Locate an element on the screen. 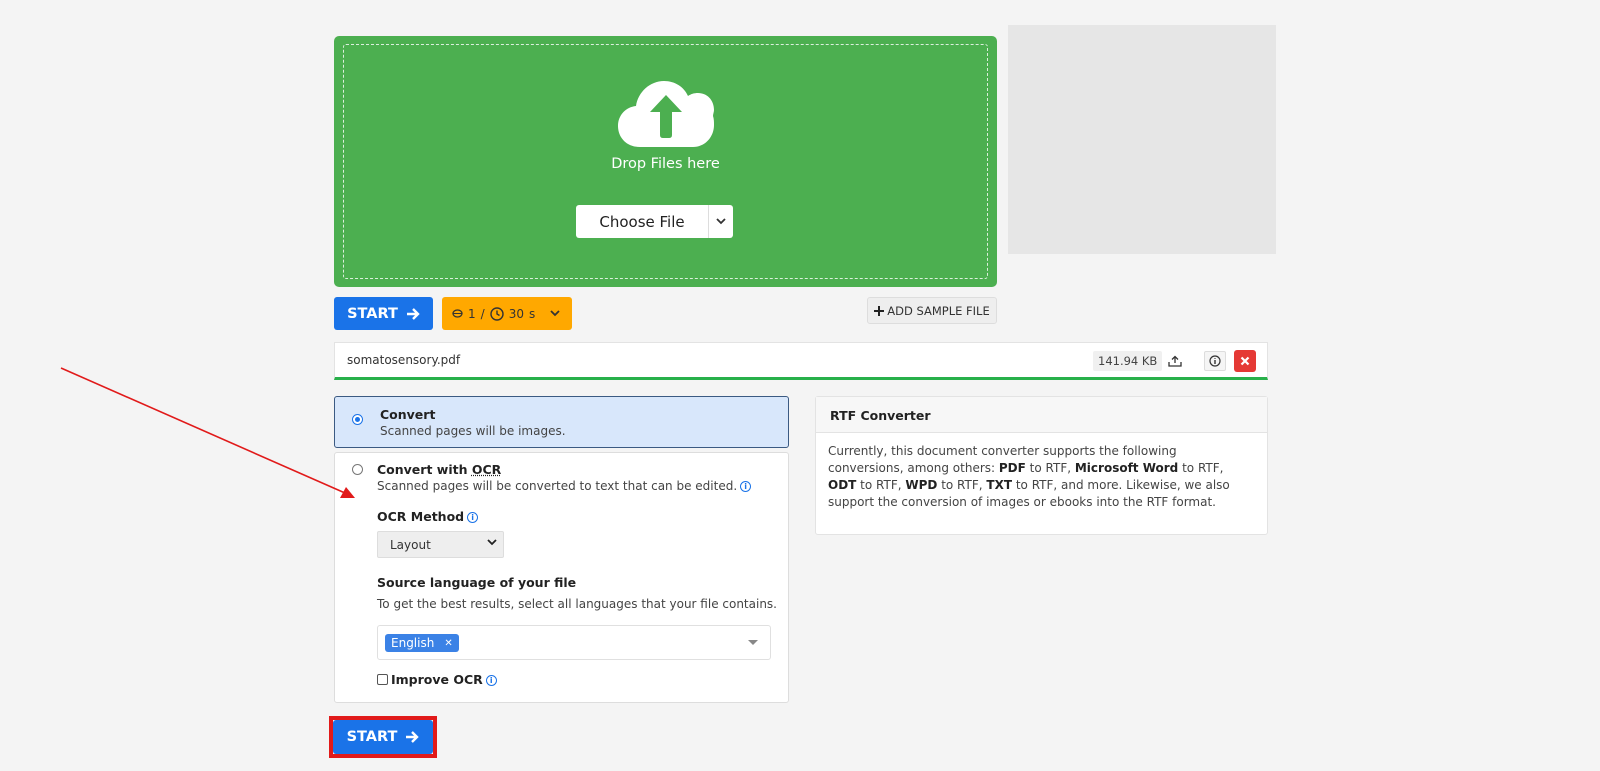  choose-file-dropdown-toggle is located at coordinates (721, 221).